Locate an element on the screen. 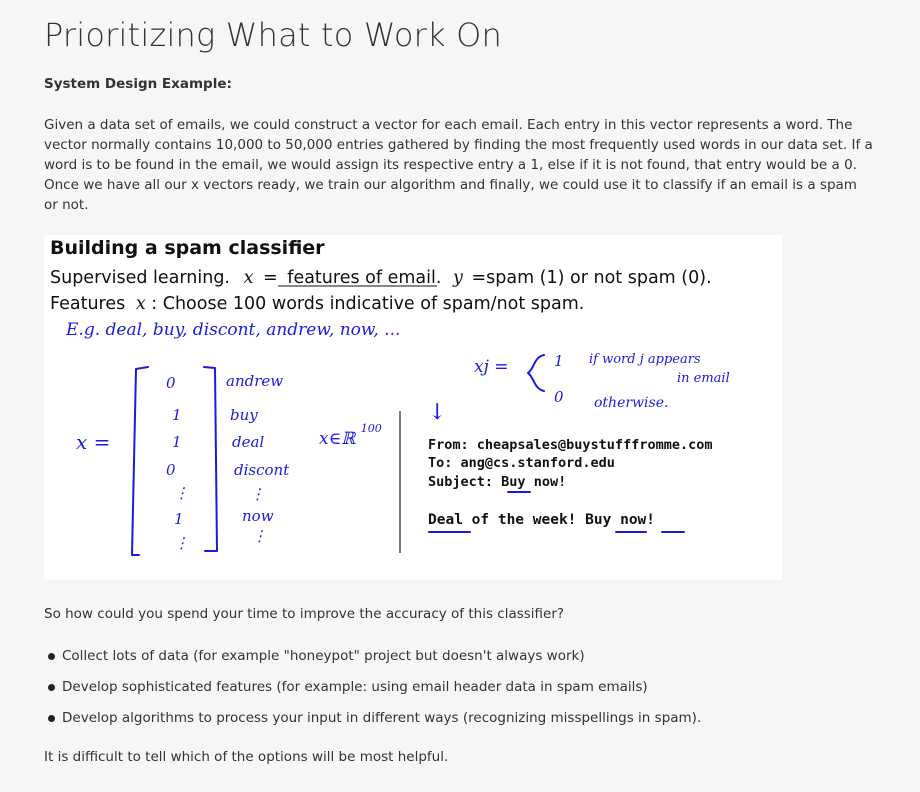 Image resolution: width=920 pixels, height=792 pixels. down-arrow-icon: ↓ is located at coordinates (437, 412).